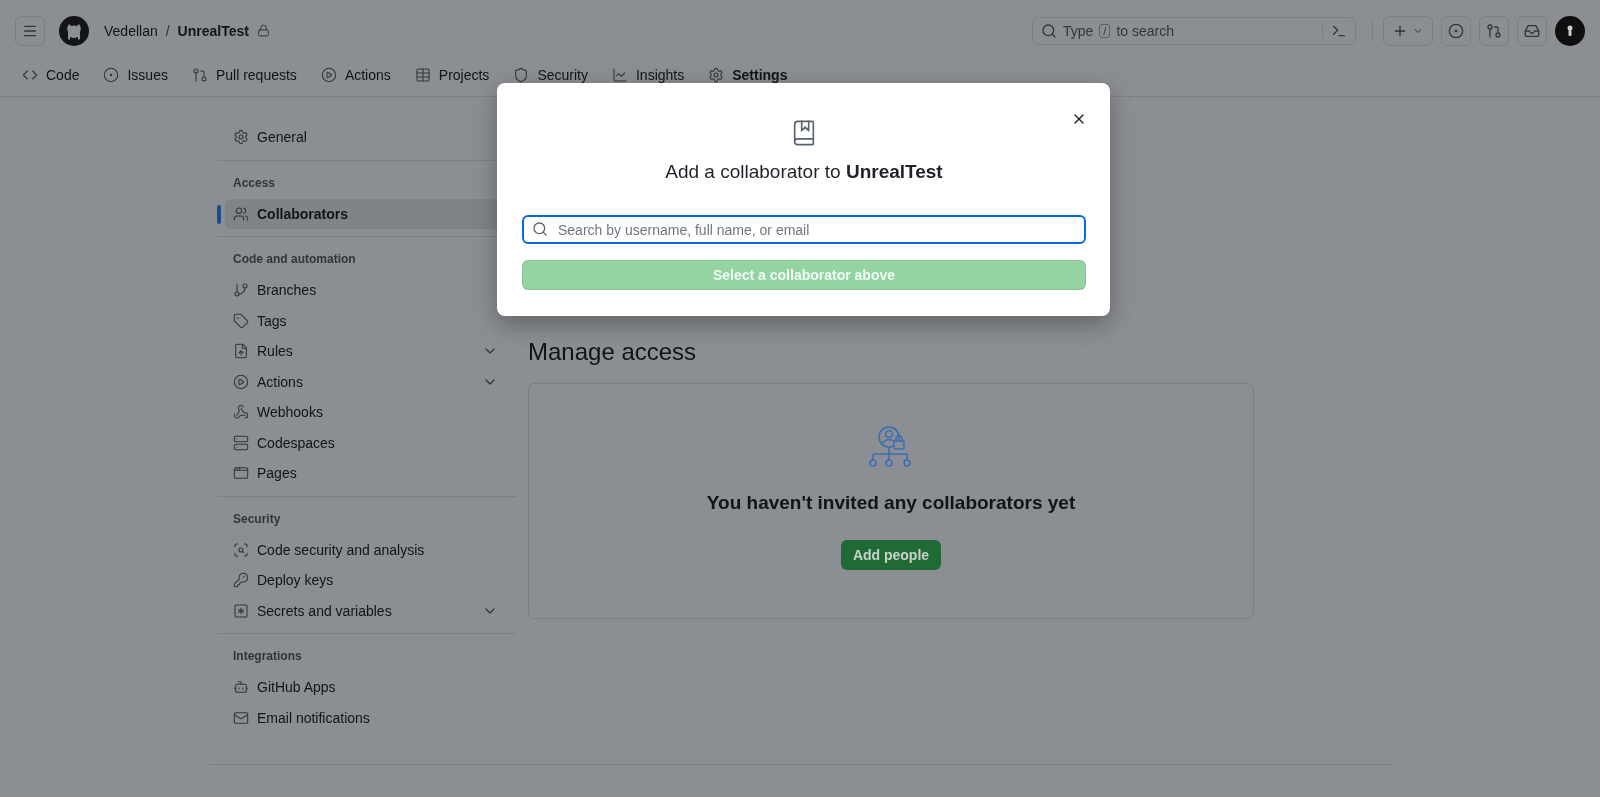 Image resolution: width=1600 pixels, height=797 pixels. Describe the element at coordinates (294, 259) in the screenshot. I see `section-heading: Code and automation` at that location.